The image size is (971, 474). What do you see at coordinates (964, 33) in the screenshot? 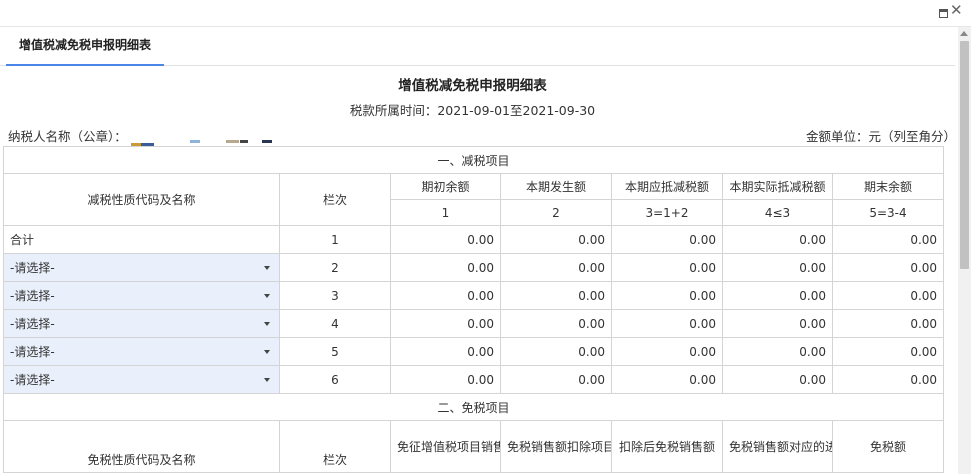
I see `scroll-up-arrow-icon` at bounding box center [964, 33].